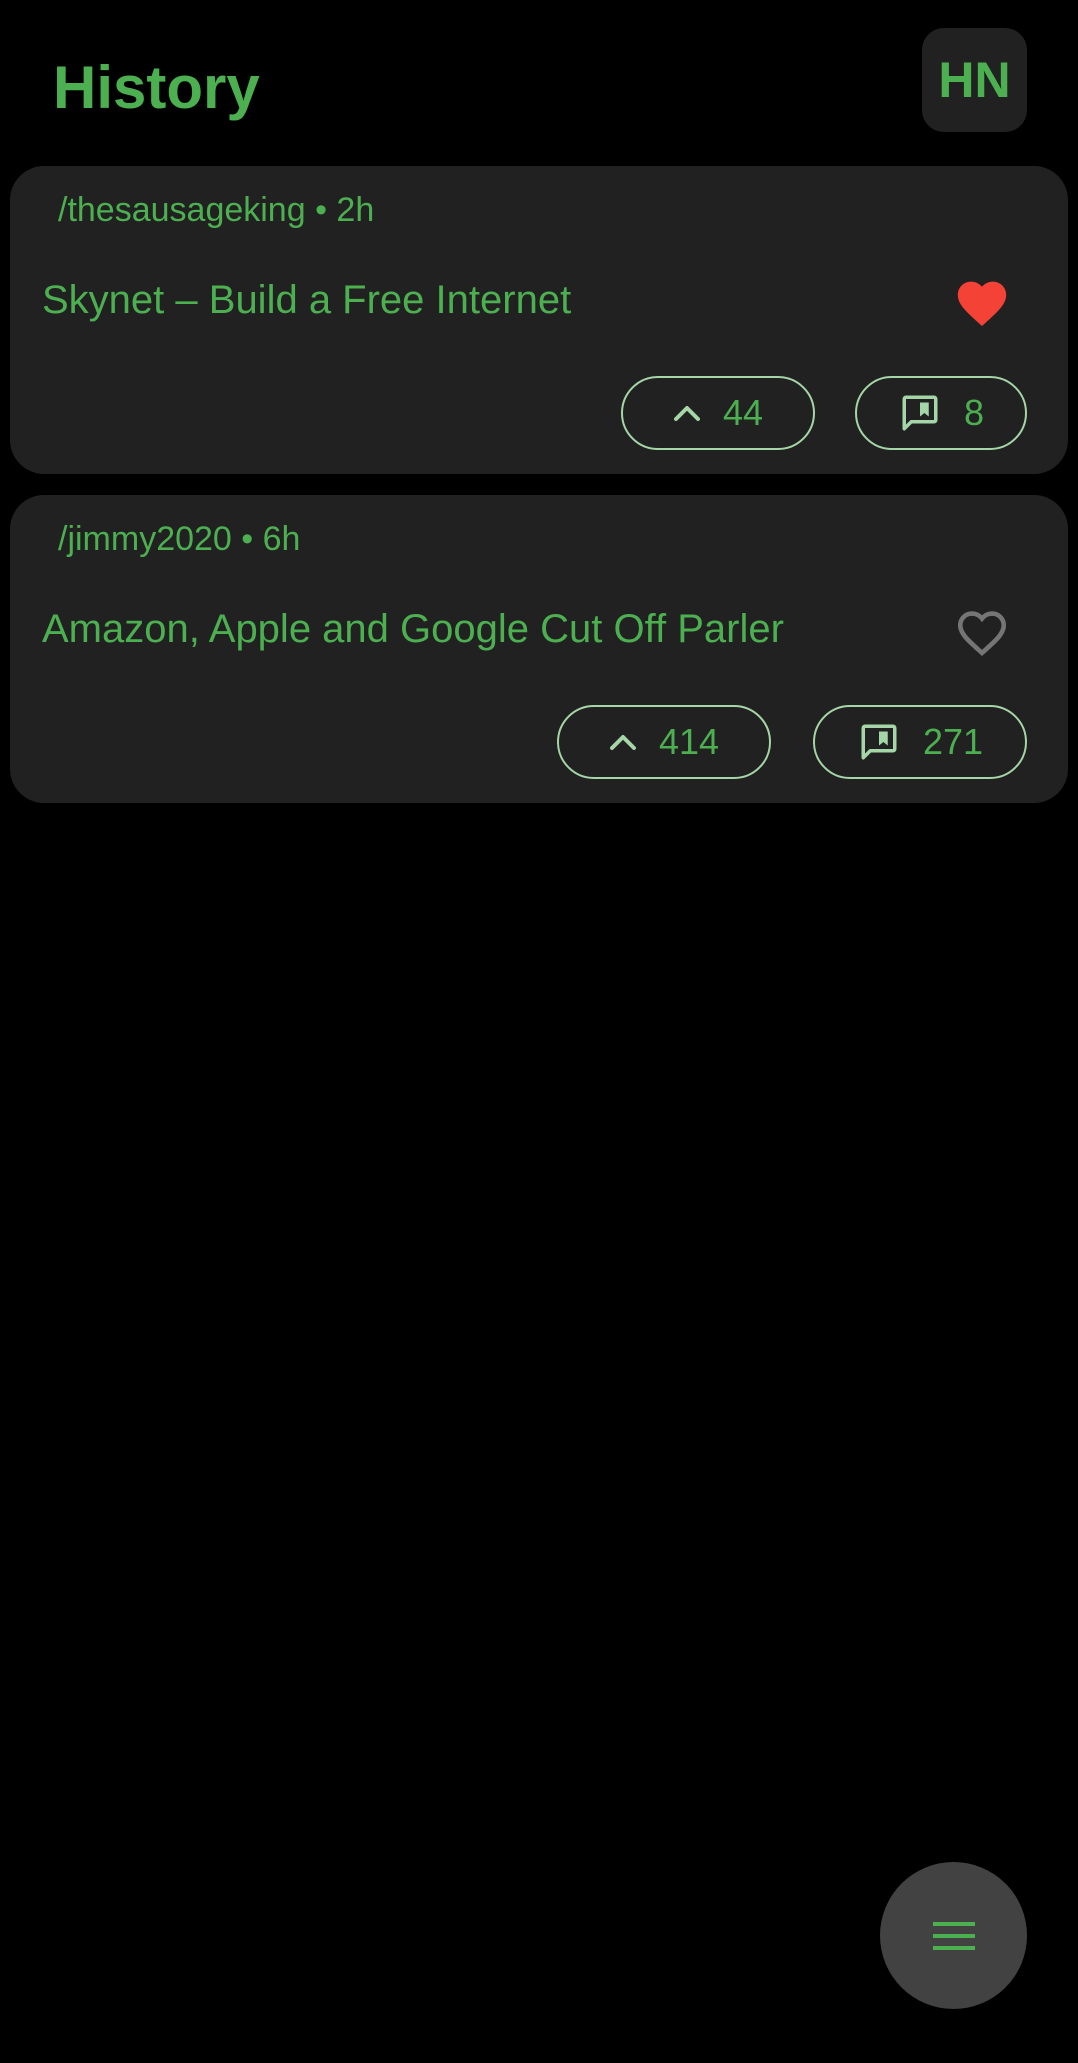  What do you see at coordinates (743, 412) in the screenshot?
I see `score-count: 44` at bounding box center [743, 412].